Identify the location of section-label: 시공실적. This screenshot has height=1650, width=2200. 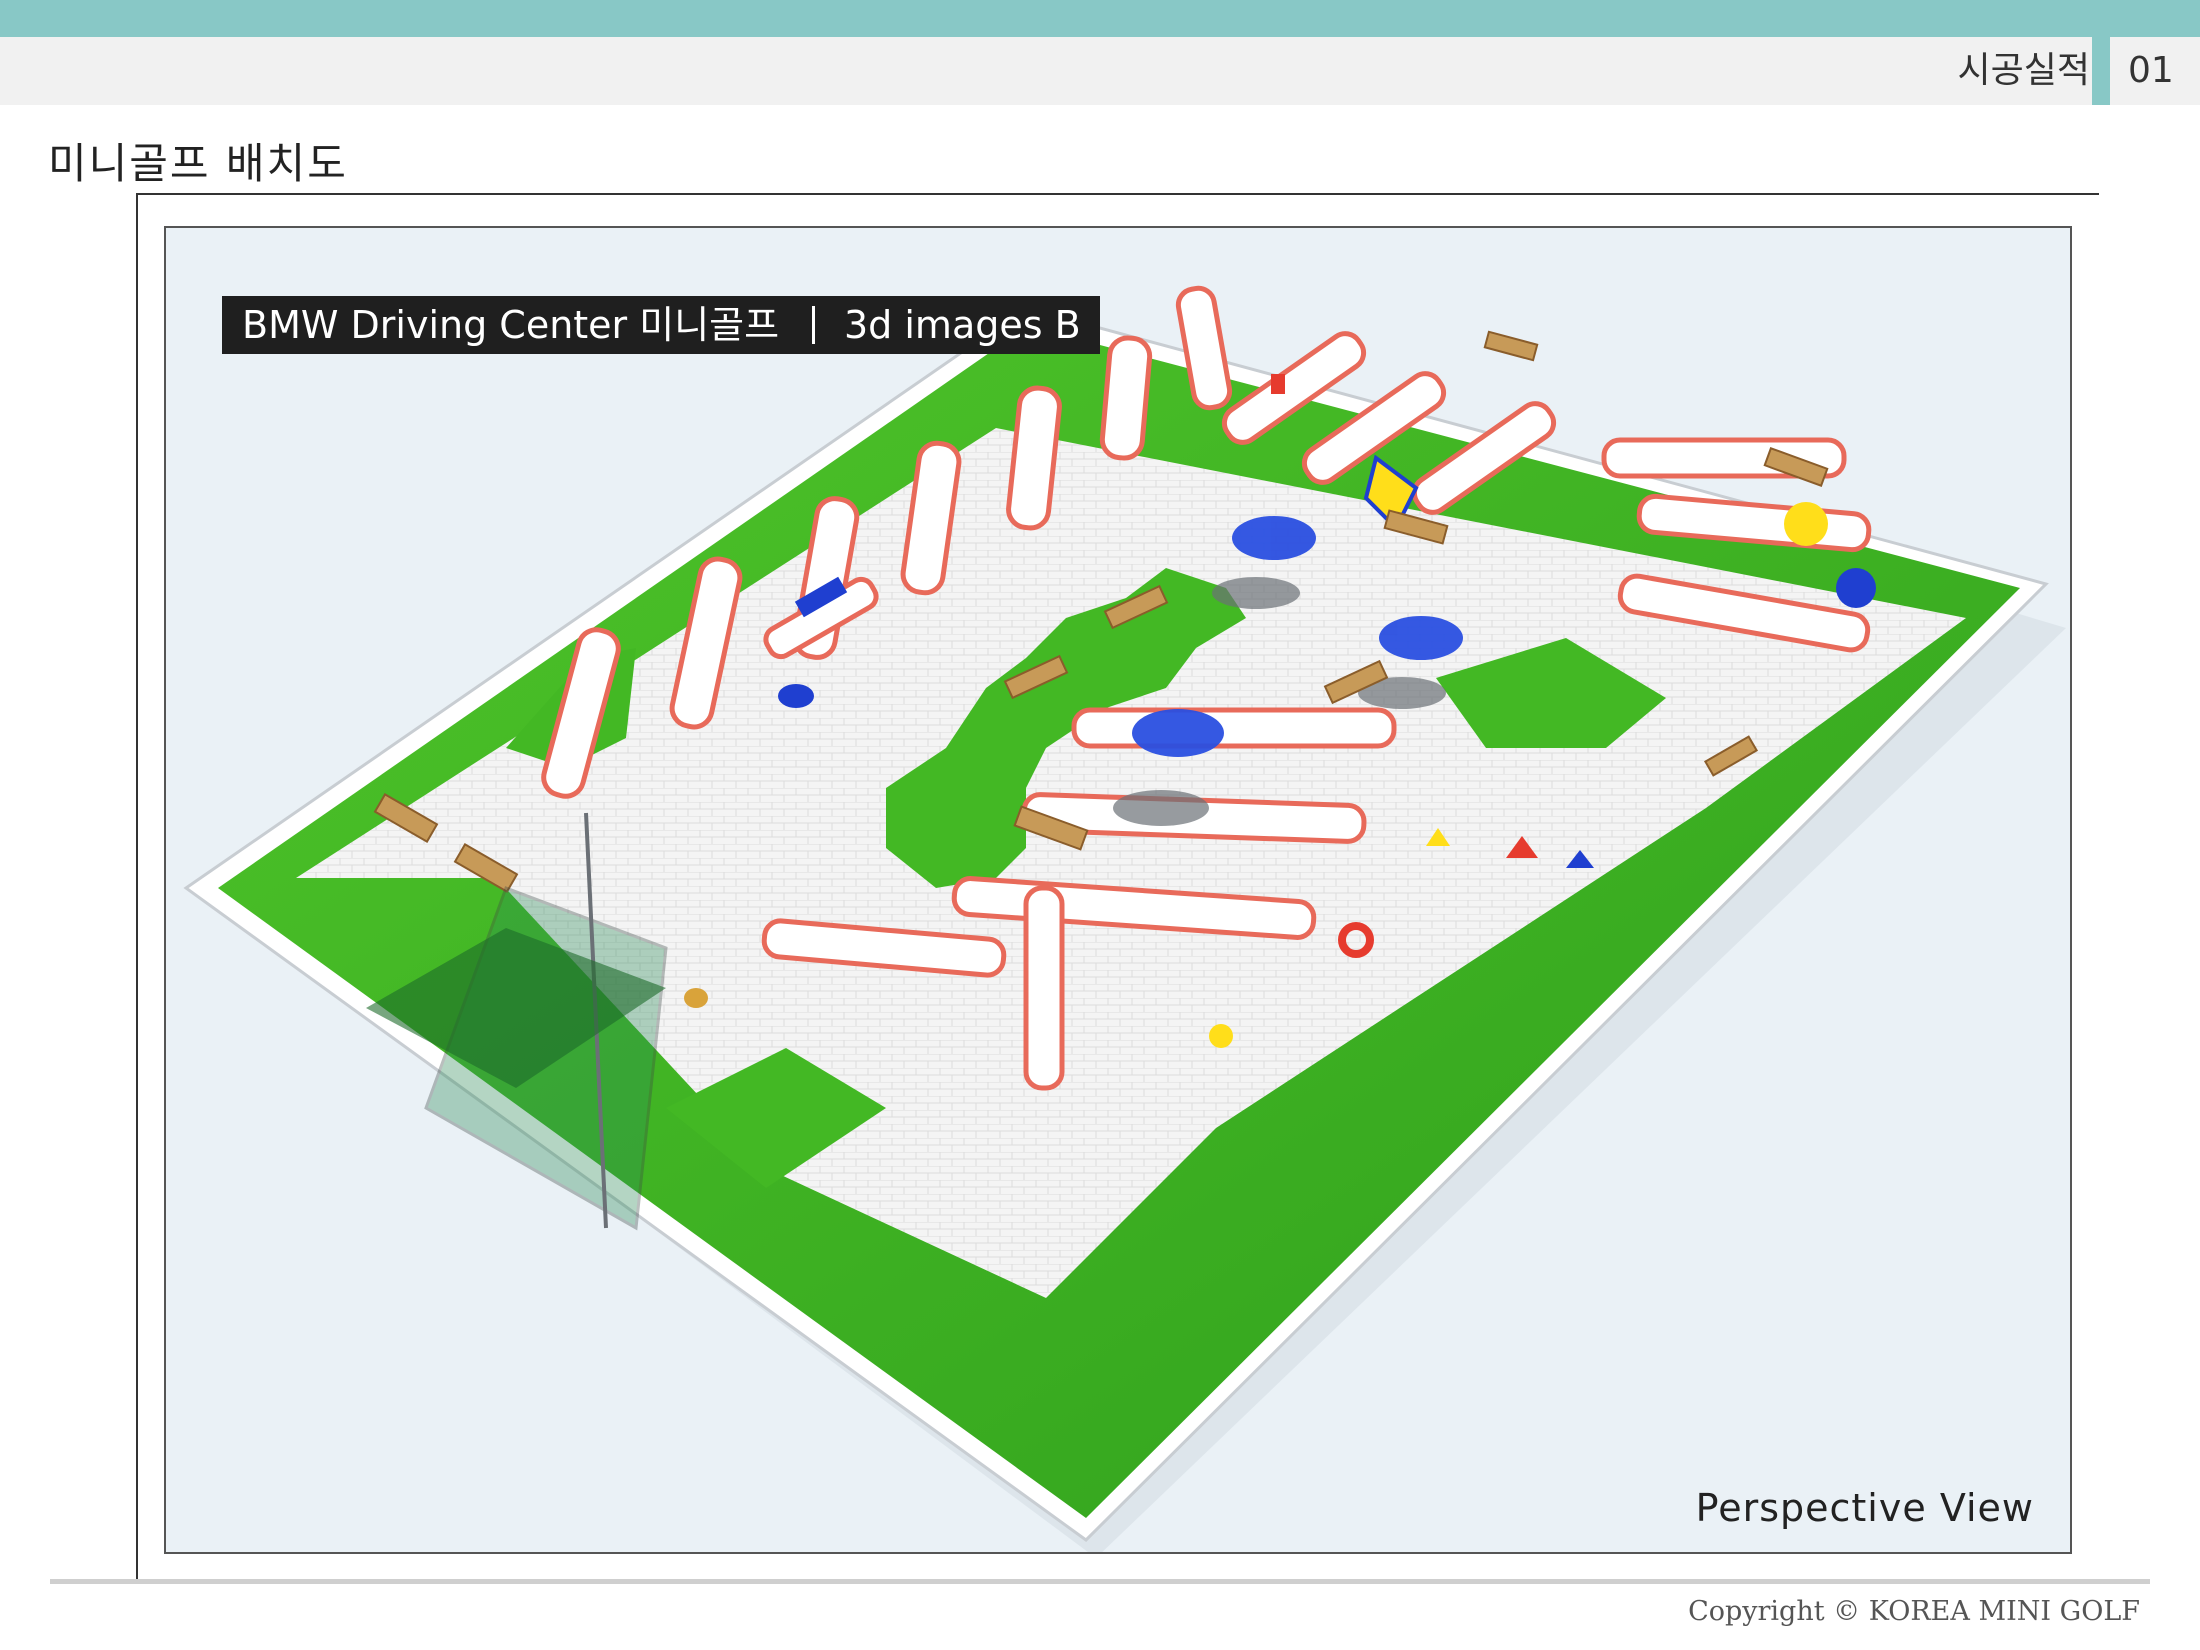
(2023, 70).